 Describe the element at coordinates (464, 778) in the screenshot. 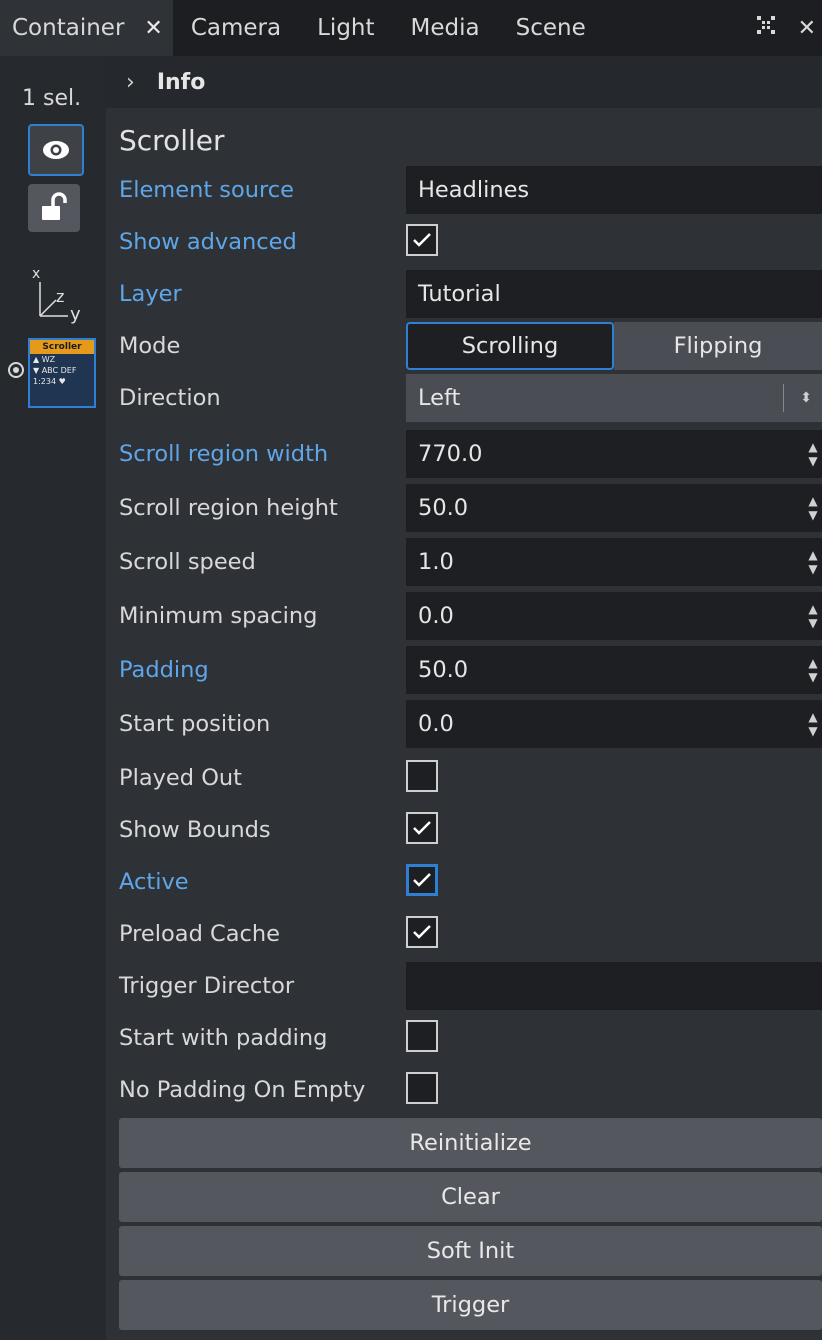

I see `row-played-out: Played Out` at that location.